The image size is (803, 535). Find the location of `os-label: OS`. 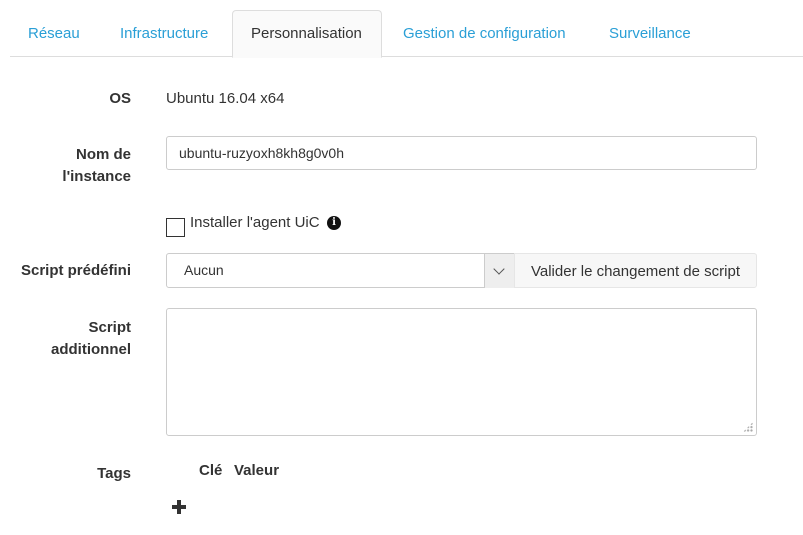

os-label: OS is located at coordinates (120, 98).